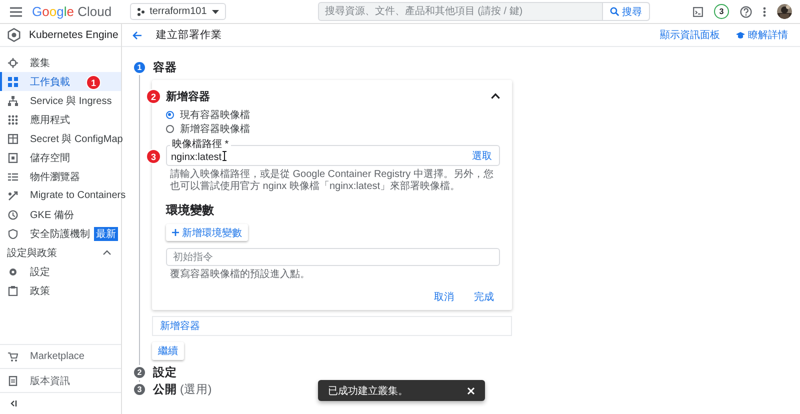 This screenshot has height=414, width=800. Describe the element at coordinates (178, 11) in the screenshot. I see `project-selector: terraform101` at that location.